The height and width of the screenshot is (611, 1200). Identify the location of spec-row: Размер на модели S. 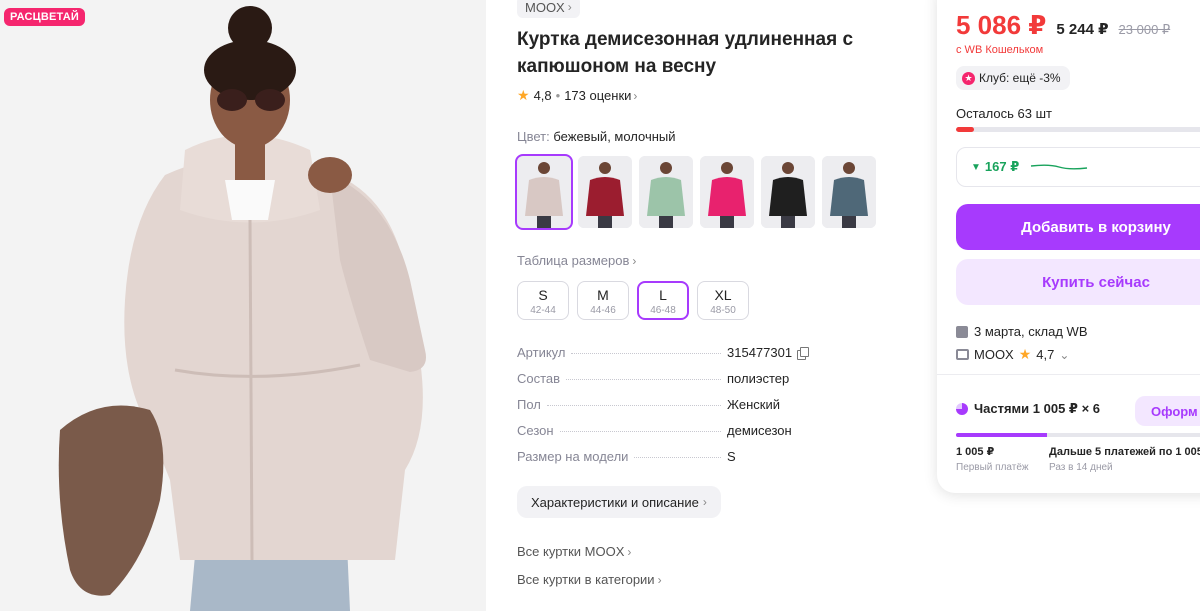
(682, 462).